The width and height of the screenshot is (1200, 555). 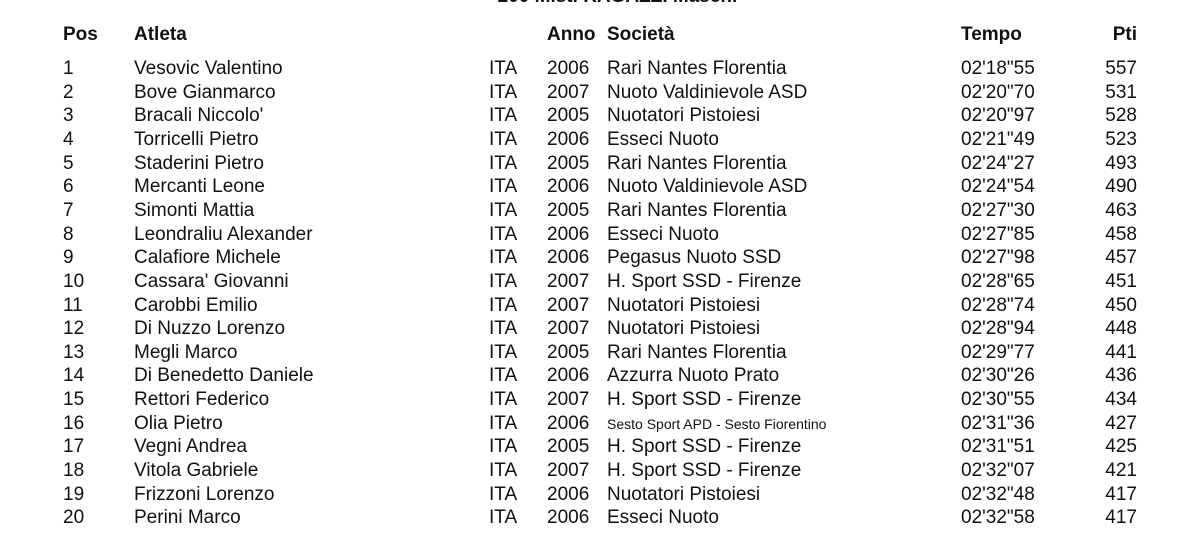 I want to click on header-time: Tempo, so click(x=991, y=34).